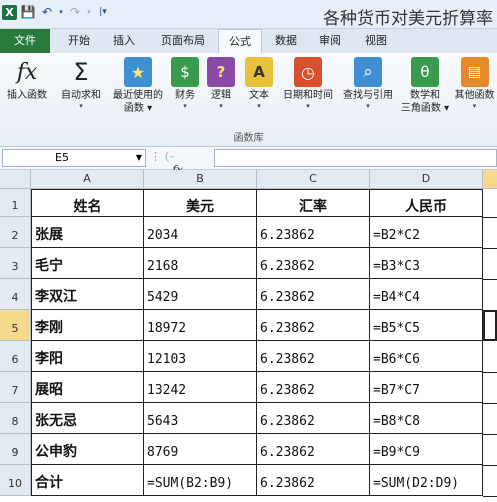  What do you see at coordinates (248, 14) in the screenshot?
I see `title-bar: X 💾 ↶ ▾ ↷ ▾ |▾ 各种货币对美元折算率` at bounding box center [248, 14].